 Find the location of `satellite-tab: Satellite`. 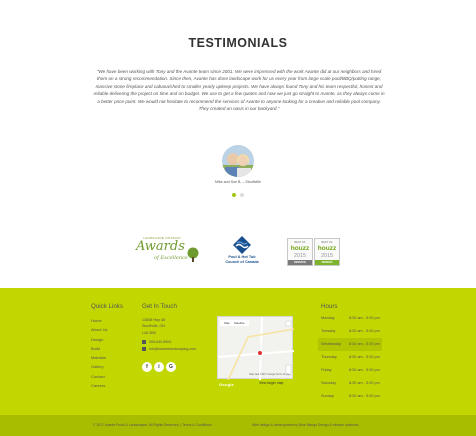

satellite-tab: Satellite is located at coordinates (239, 323).